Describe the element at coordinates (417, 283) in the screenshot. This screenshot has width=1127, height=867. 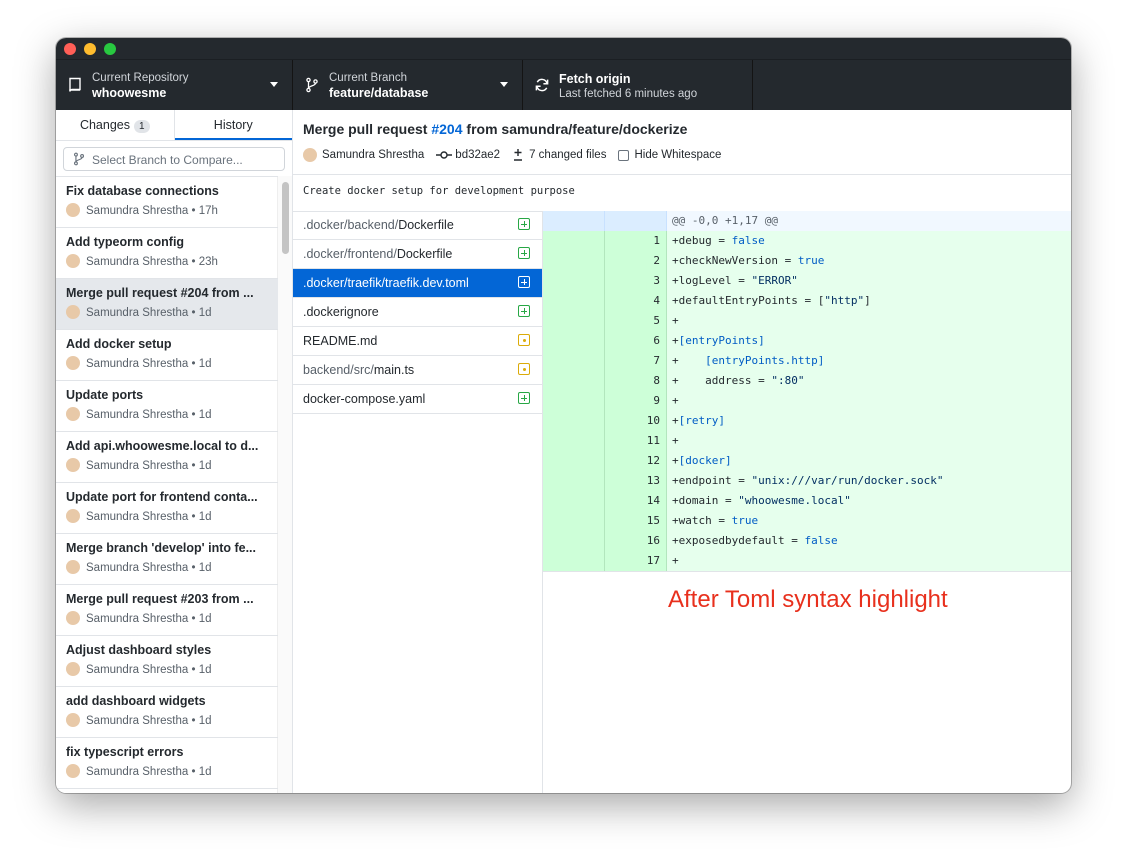
I see `changed-file-item: .docker/traefik/traefik.dev.toml` at that location.